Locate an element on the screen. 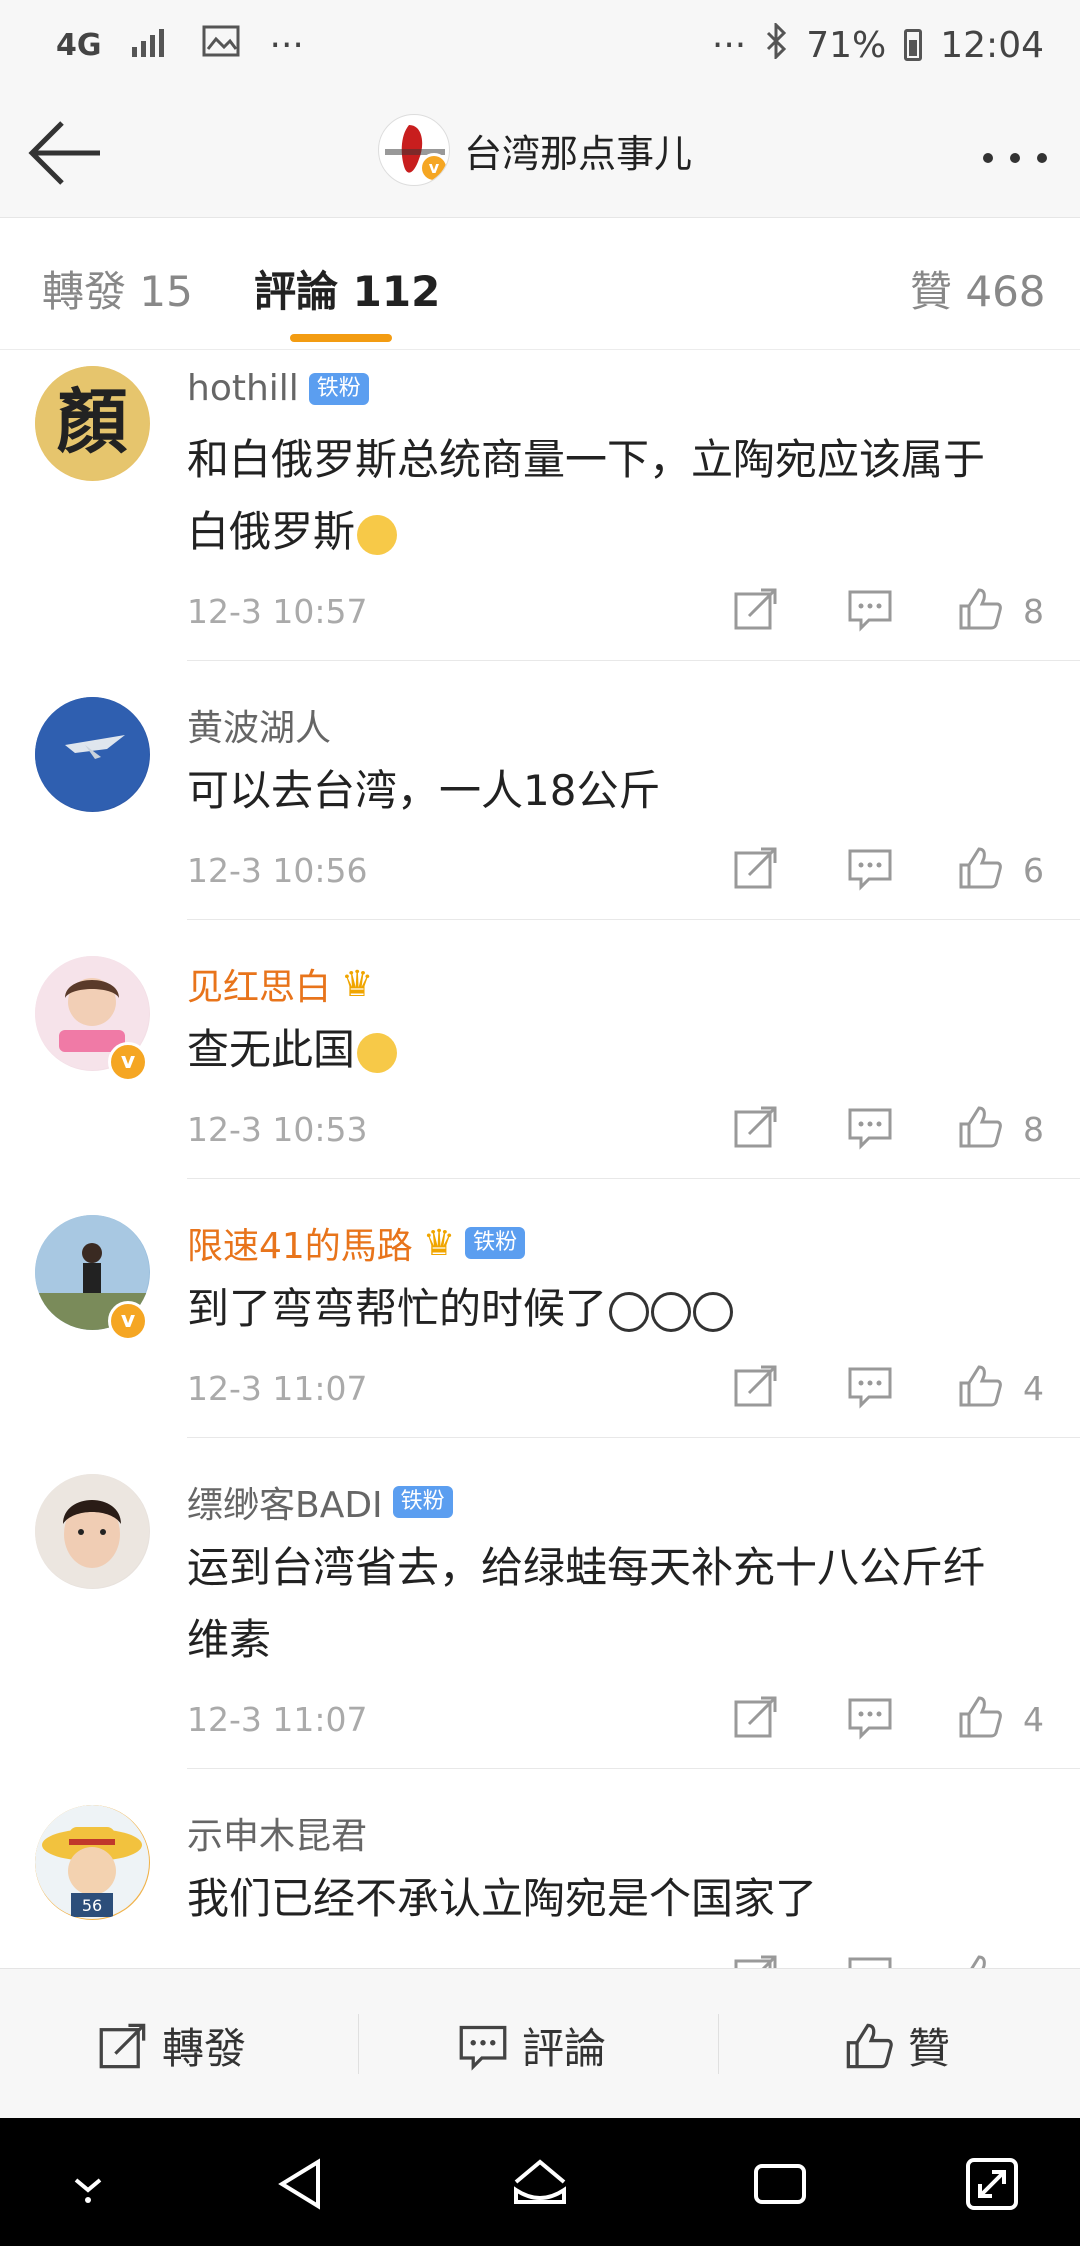 Image resolution: width=1080 pixels, height=2246 pixels. comment-username: 示申木昆君 is located at coordinates (277, 1833).